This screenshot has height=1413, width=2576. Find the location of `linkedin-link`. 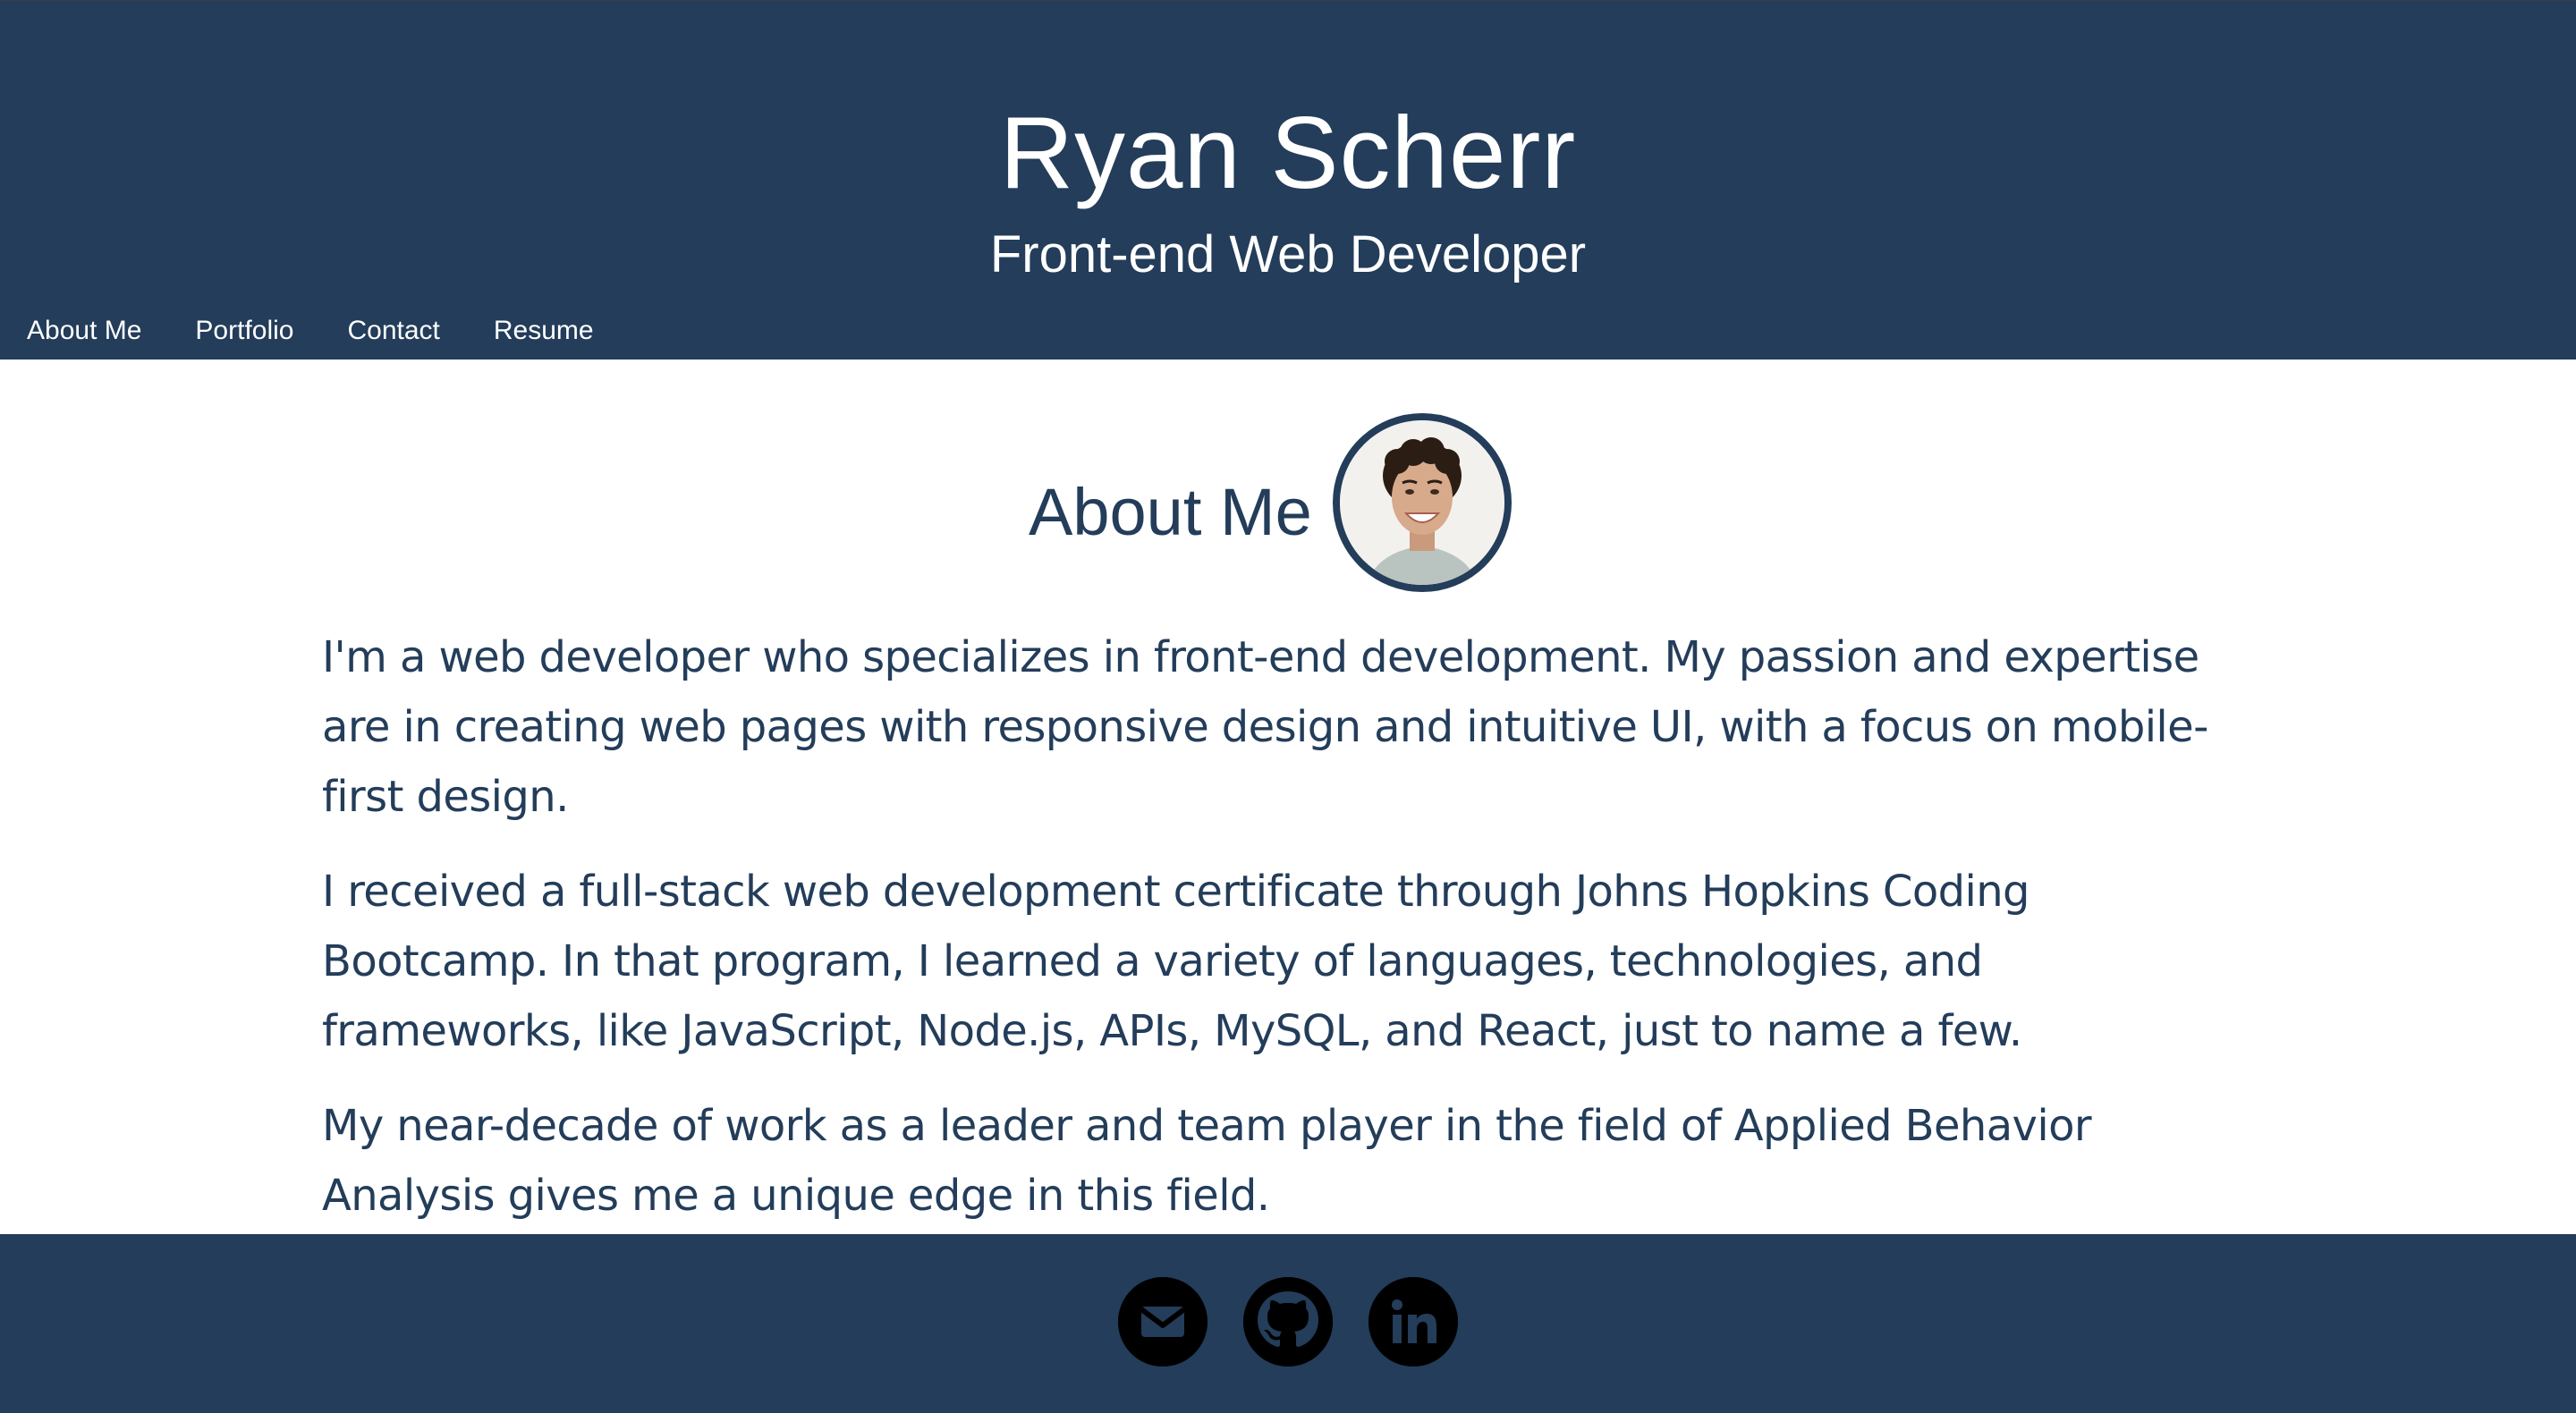

linkedin-link is located at coordinates (1413, 1321).